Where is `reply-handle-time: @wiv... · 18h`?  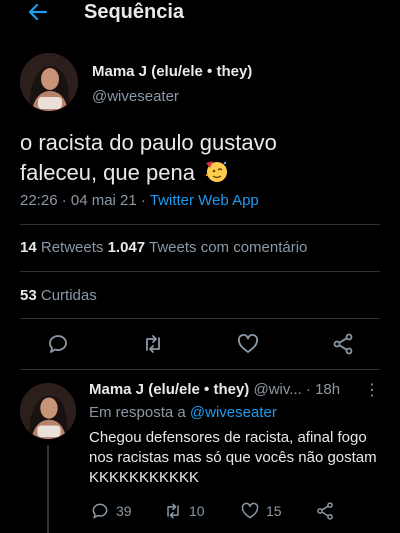 reply-handle-time: @wiv... · 18h is located at coordinates (295, 389).